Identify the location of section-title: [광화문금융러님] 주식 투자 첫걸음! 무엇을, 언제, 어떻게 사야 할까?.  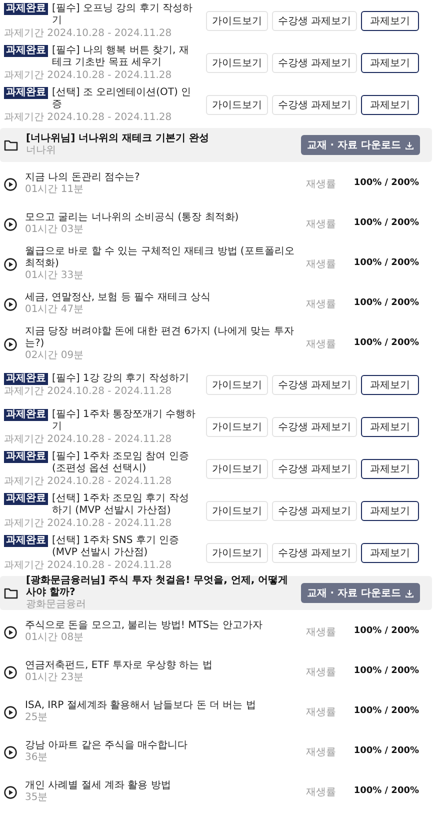
(158, 587).